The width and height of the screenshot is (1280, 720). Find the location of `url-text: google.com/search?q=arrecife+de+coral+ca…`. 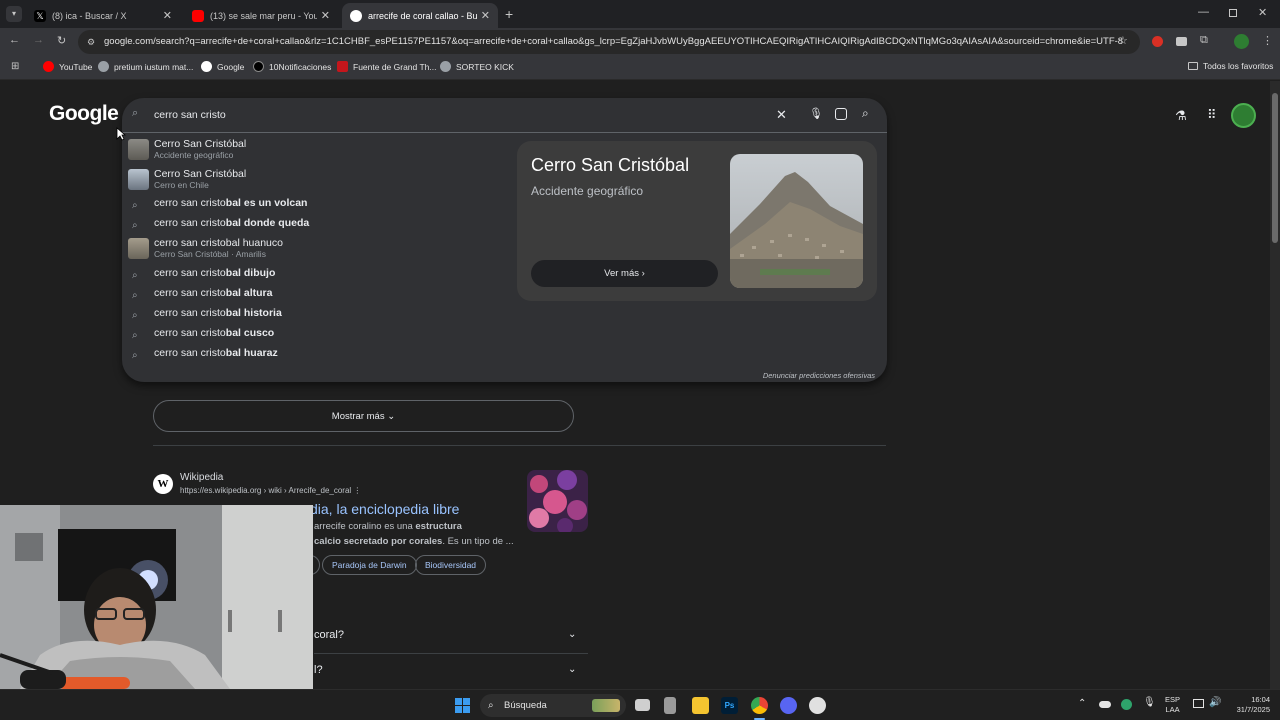

url-text: google.com/search?q=arrecife+de+coral+ca… is located at coordinates (614, 41).